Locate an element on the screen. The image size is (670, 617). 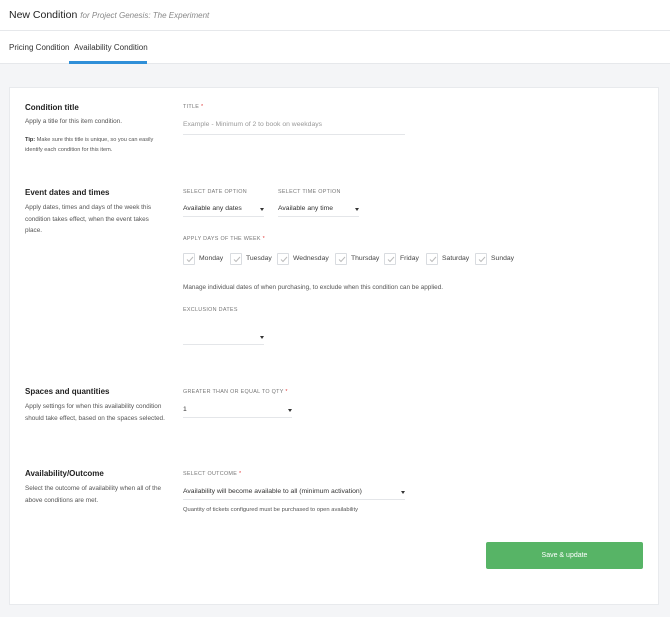
title-field-label: TITLE * is located at coordinates (193, 107).